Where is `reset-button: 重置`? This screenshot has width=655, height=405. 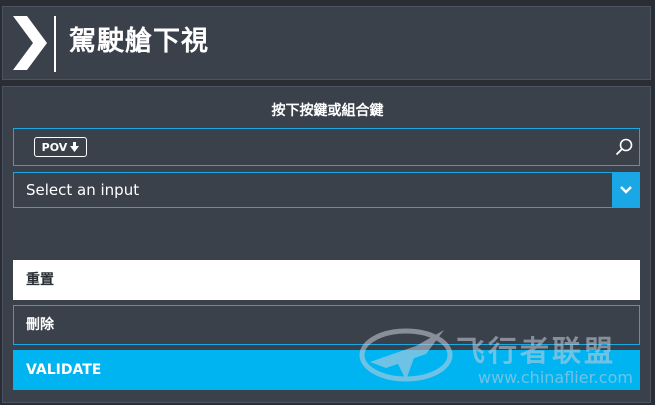 reset-button: 重置 is located at coordinates (326, 280).